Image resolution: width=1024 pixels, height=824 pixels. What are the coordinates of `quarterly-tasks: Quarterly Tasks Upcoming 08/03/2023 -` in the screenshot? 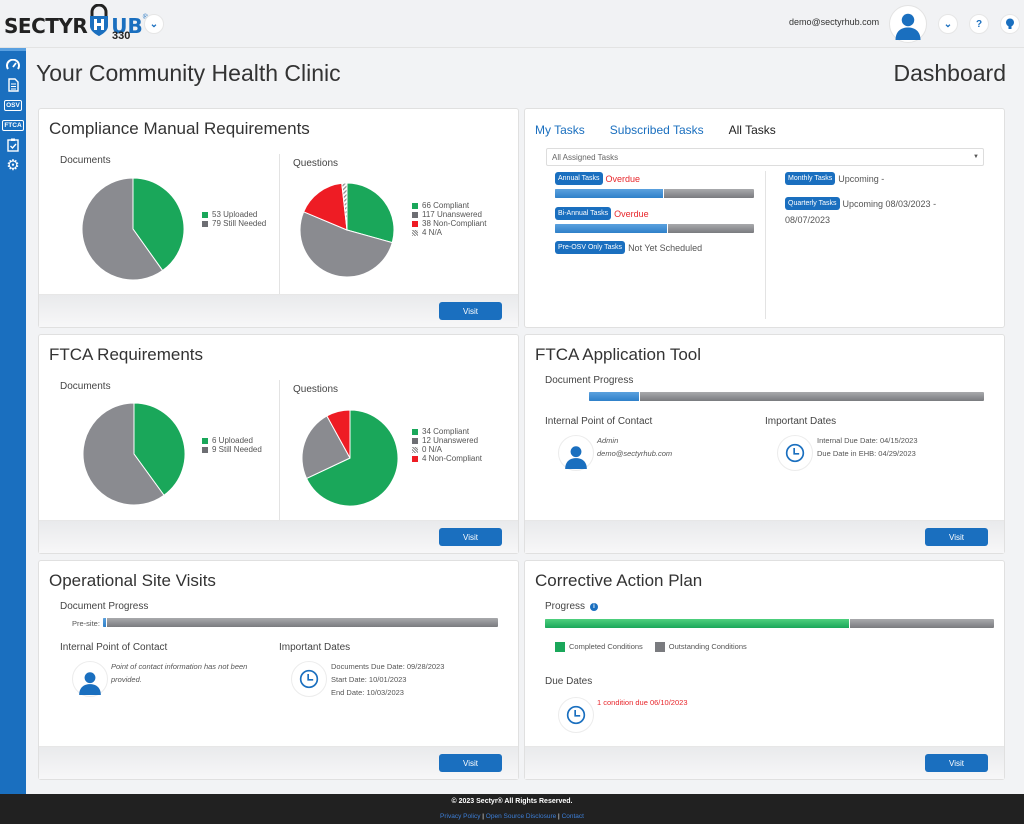 It's located at (860, 203).